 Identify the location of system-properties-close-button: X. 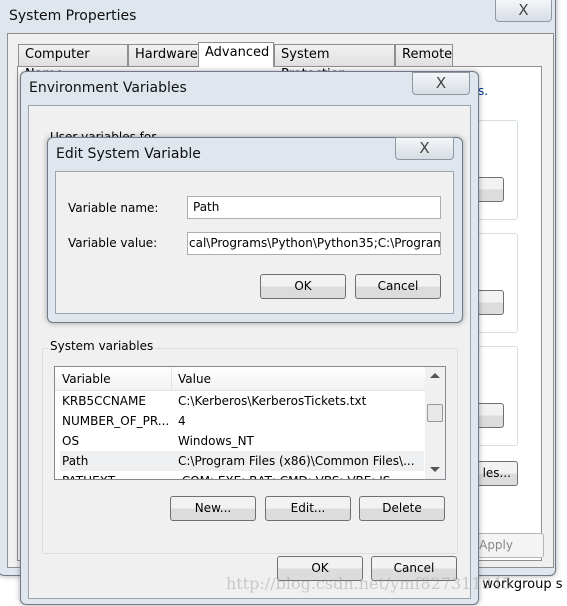
(523, 11).